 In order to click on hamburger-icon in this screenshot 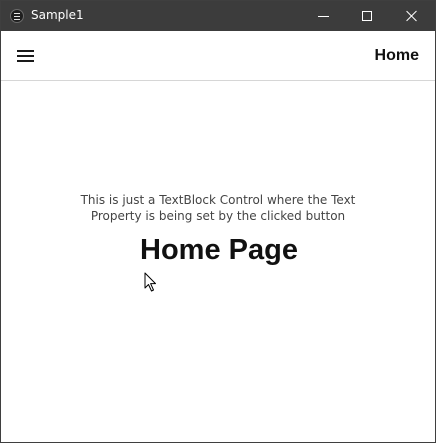, I will do `click(25, 51)`.